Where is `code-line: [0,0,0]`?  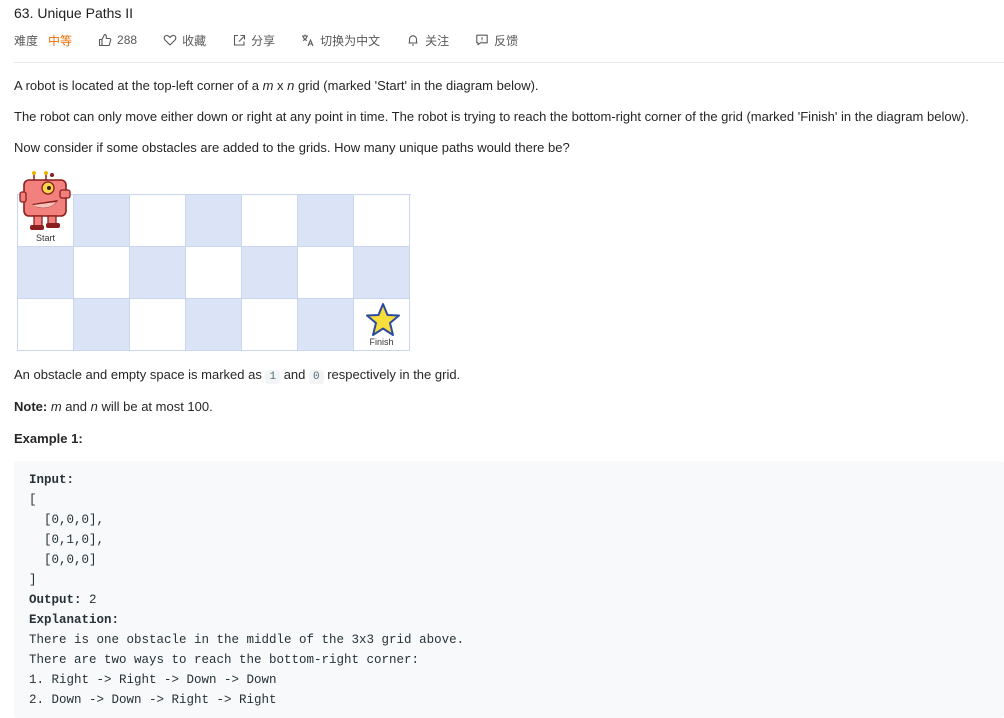 code-line: [0,0,0] is located at coordinates (63, 560).